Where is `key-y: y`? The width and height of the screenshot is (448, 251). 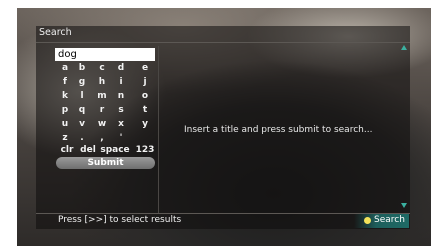
key-y: y is located at coordinates (145, 124).